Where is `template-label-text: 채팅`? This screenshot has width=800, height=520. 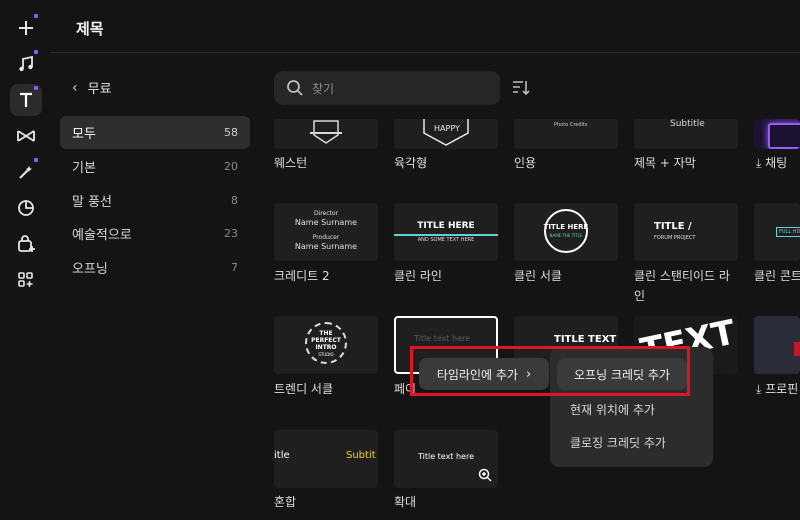
template-label-text: 채팅 is located at coordinates (776, 163).